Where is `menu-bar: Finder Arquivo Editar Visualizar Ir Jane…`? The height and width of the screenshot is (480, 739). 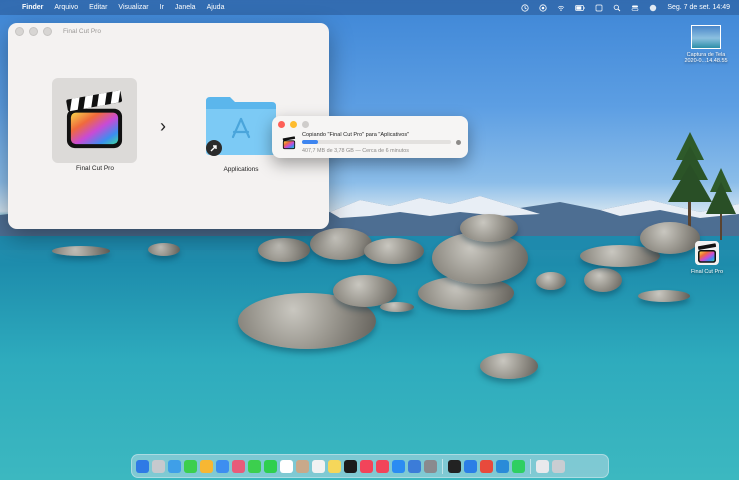 menu-bar: Finder Arquivo Editar Visualizar Ir Jane… is located at coordinates (369, 7).